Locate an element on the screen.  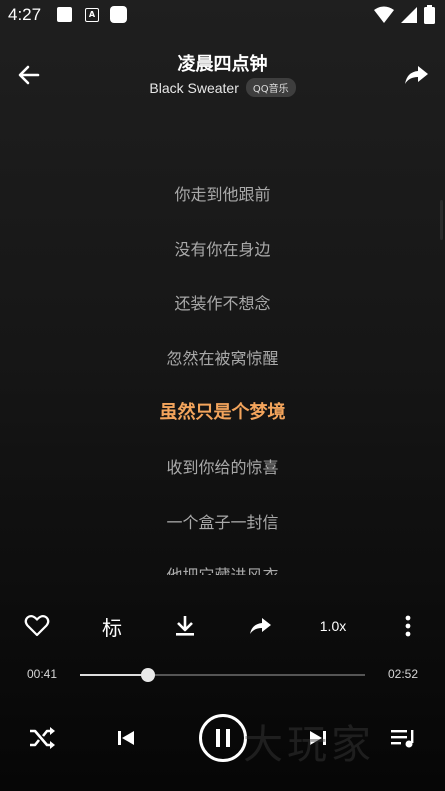
status-time: 4:27 is located at coordinates (25, 14).